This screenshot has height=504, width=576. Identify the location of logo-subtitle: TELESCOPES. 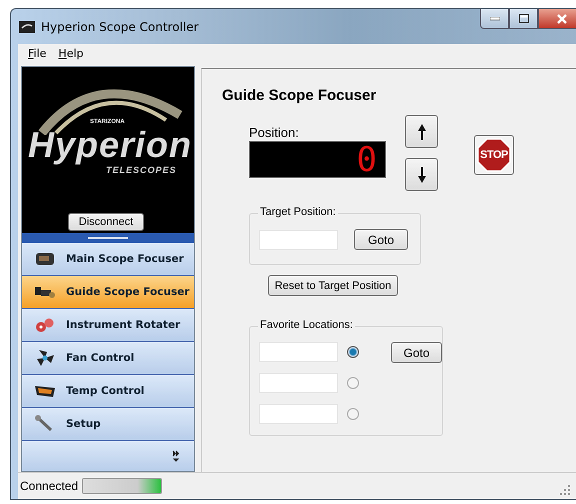
(141, 170).